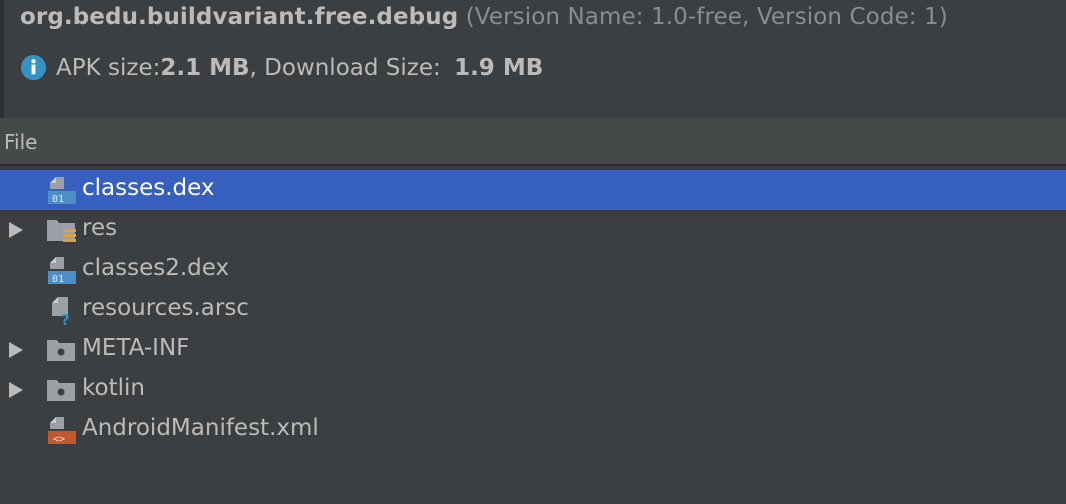  Describe the element at coordinates (533, 142) in the screenshot. I see `file-column-header: File` at that location.